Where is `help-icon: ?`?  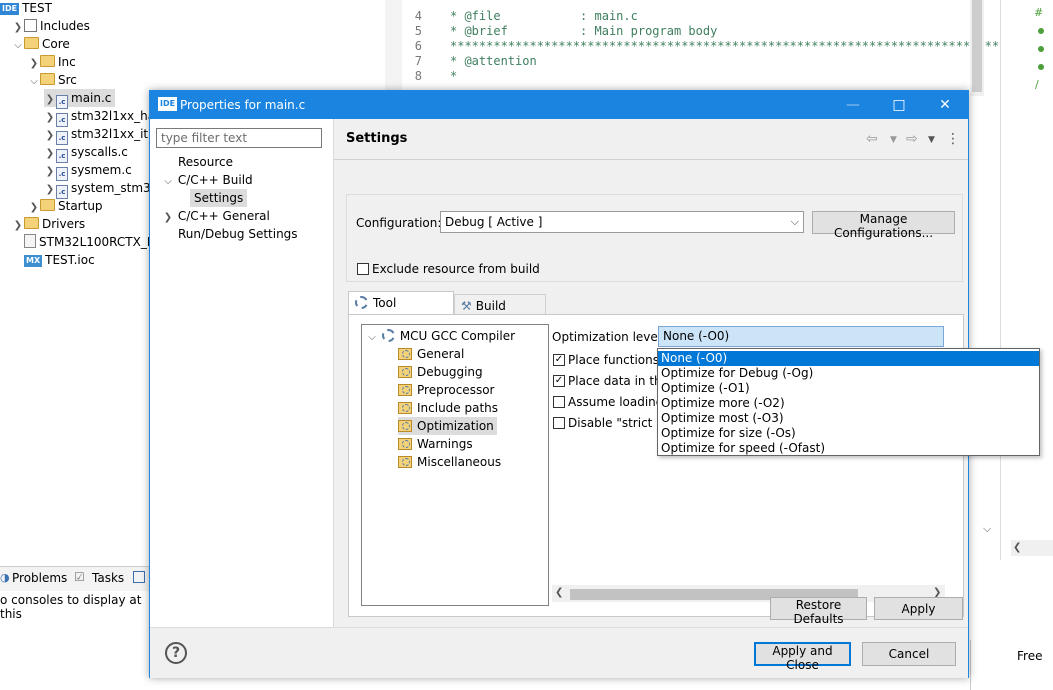 help-icon: ? is located at coordinates (176, 653).